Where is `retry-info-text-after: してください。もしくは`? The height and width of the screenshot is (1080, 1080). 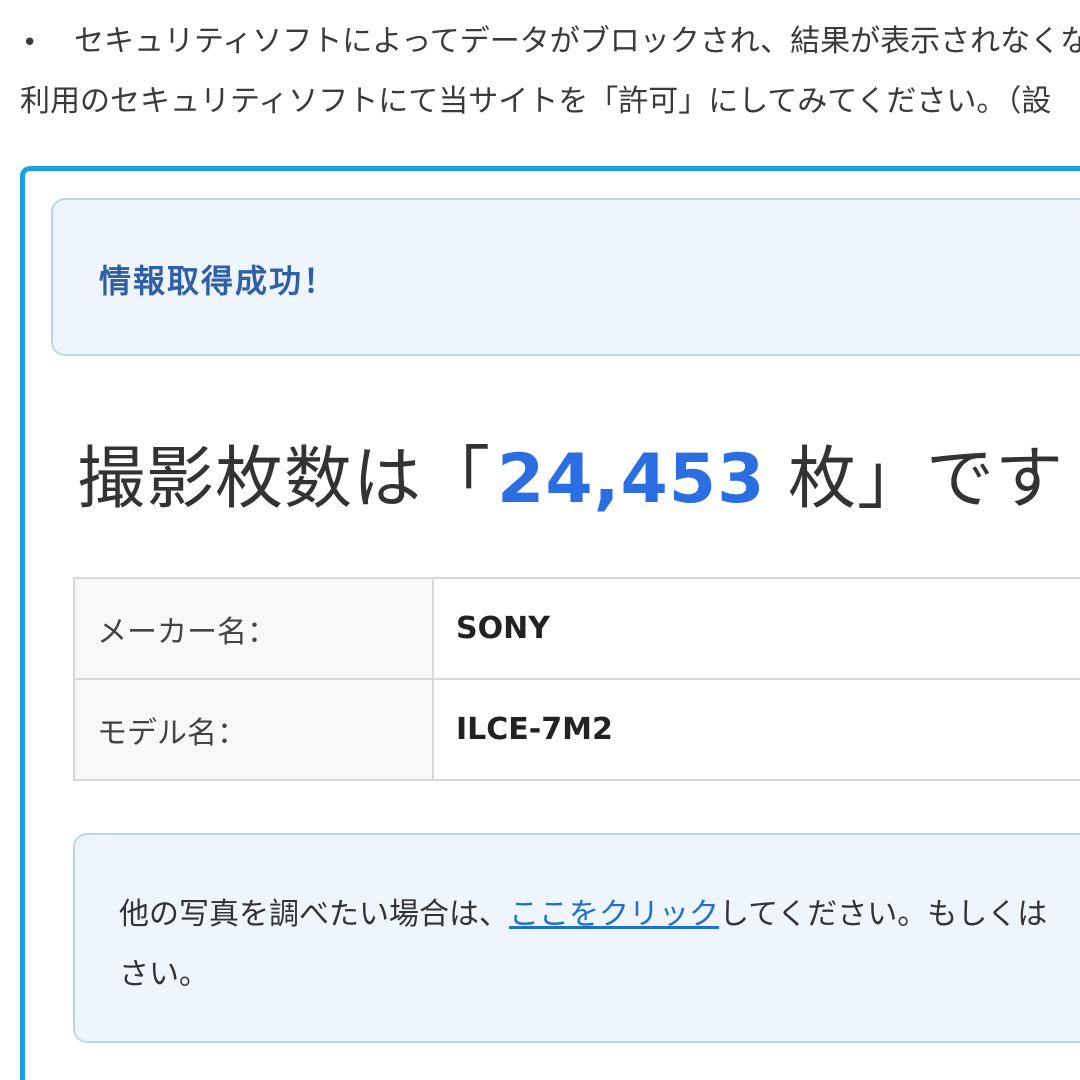
retry-info-text-after: してください。もしくは is located at coordinates (883, 914).